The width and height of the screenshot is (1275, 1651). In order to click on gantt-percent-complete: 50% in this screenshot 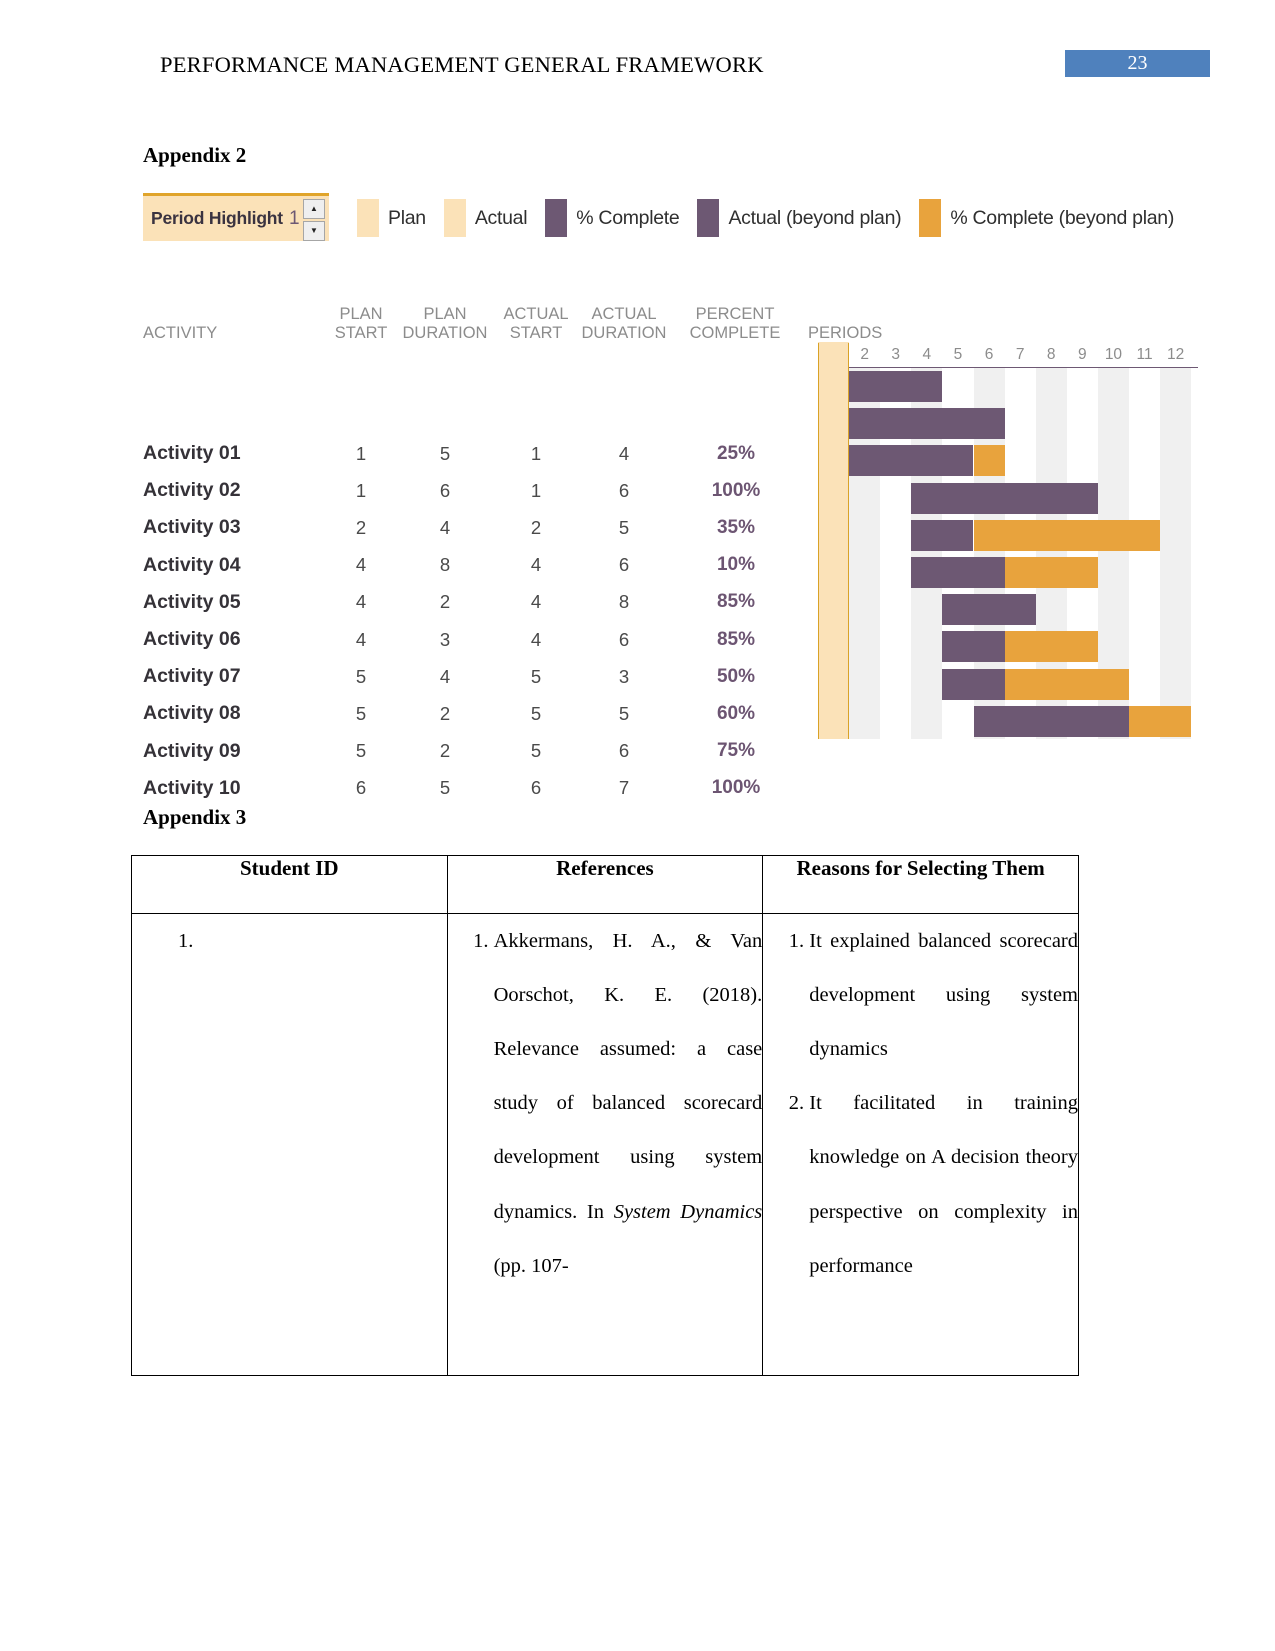, I will do `click(736, 676)`.